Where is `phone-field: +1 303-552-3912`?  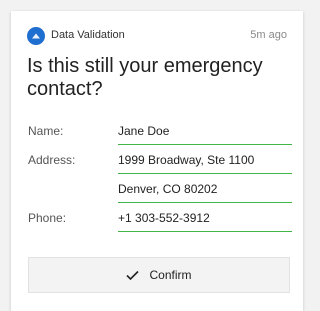 phone-field: +1 303-552-3912 is located at coordinates (205, 221).